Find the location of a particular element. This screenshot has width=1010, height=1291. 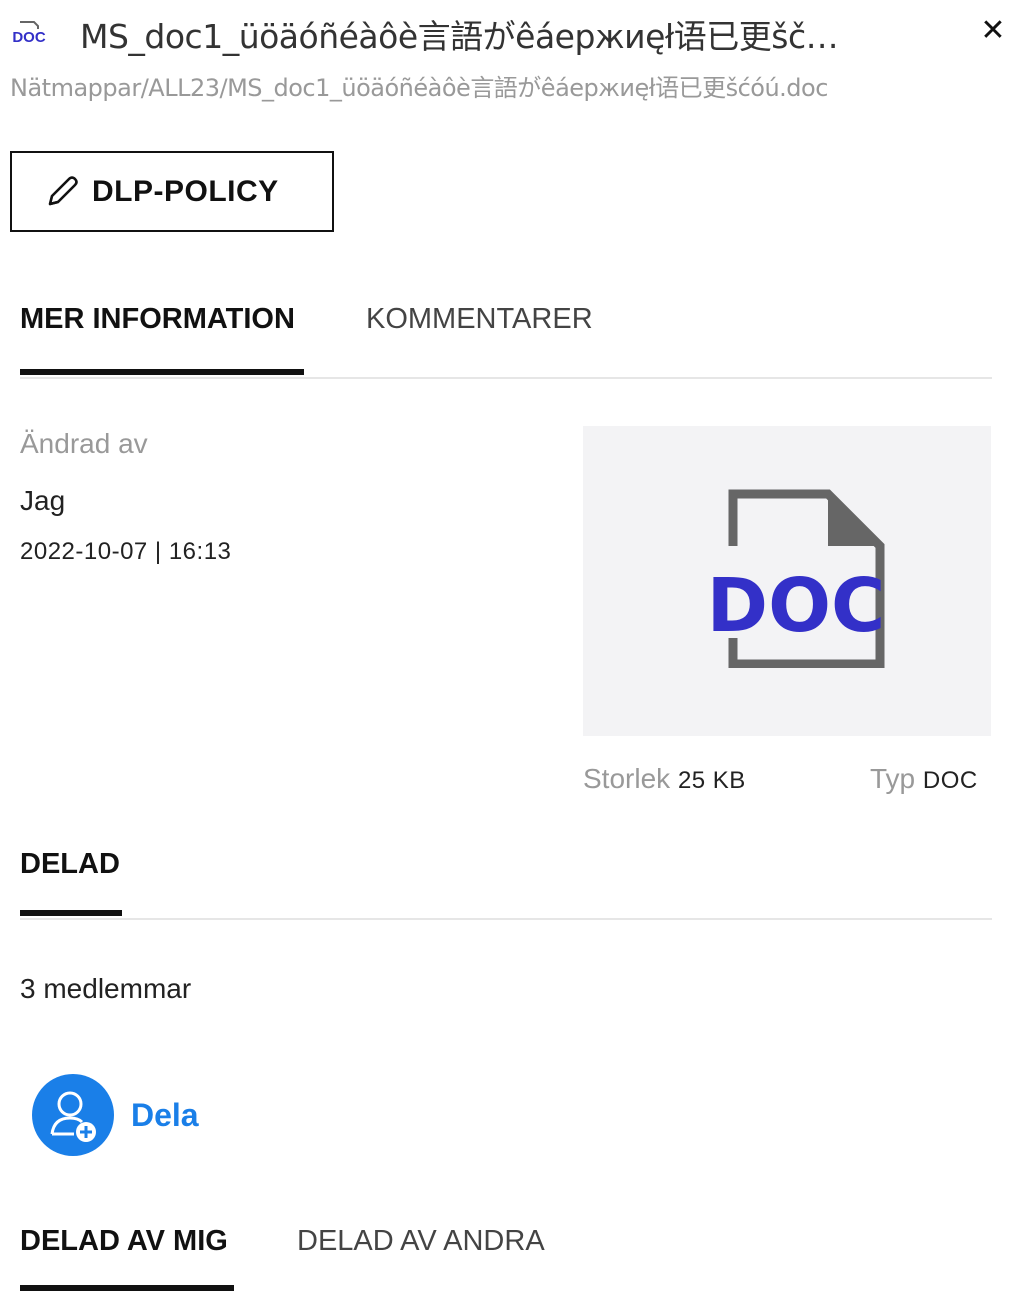

modified-by-value: Jag is located at coordinates (43, 500).